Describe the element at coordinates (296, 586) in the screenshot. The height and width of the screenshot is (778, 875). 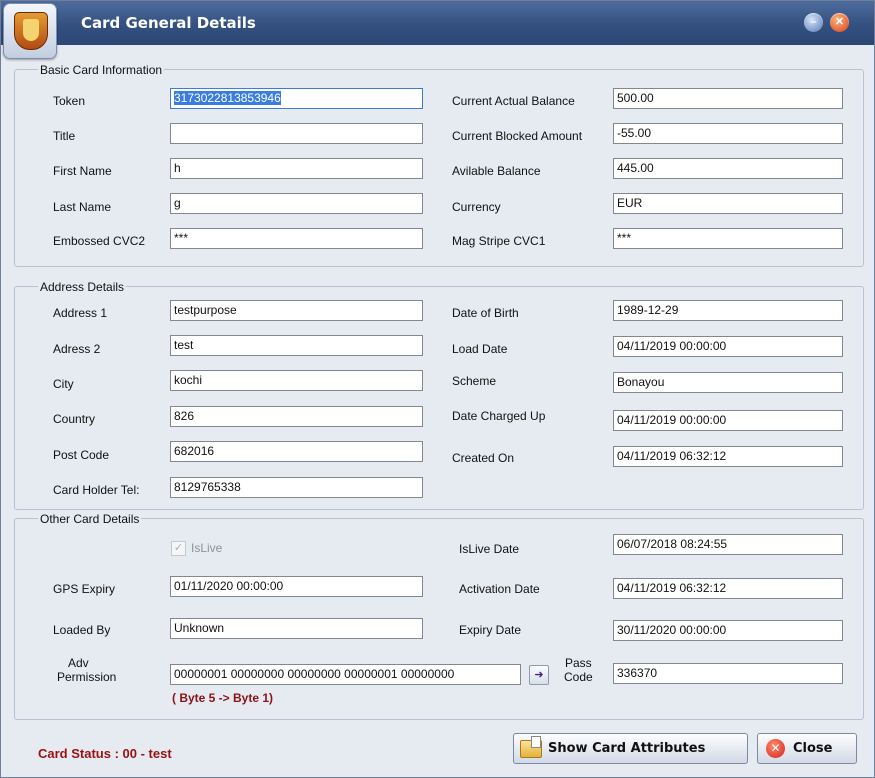
I see `gps-expiry-field: 01/11/2020 00:00:00` at that location.